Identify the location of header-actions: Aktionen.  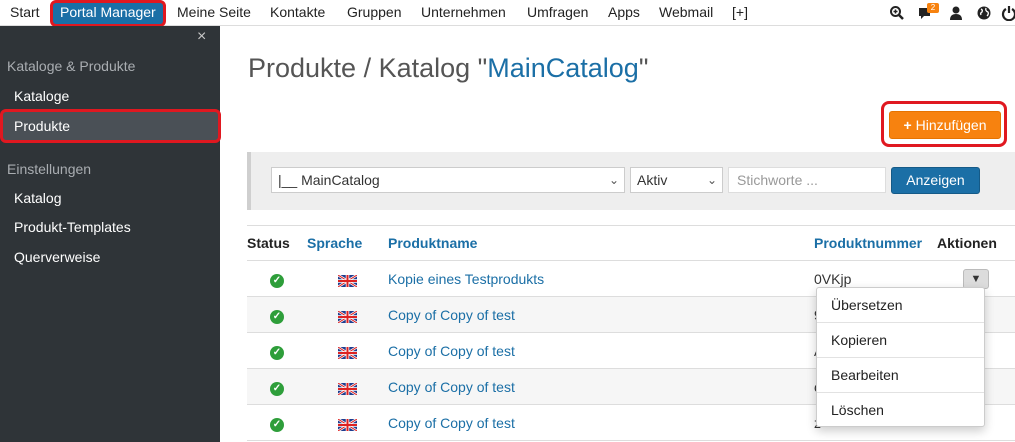
(976, 243).